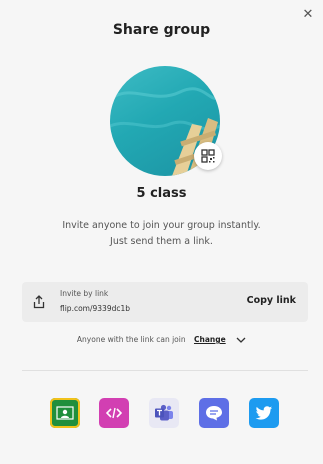 This screenshot has height=464, width=323. Describe the element at coordinates (65, 413) in the screenshot. I see `google-classroom-icon` at that location.